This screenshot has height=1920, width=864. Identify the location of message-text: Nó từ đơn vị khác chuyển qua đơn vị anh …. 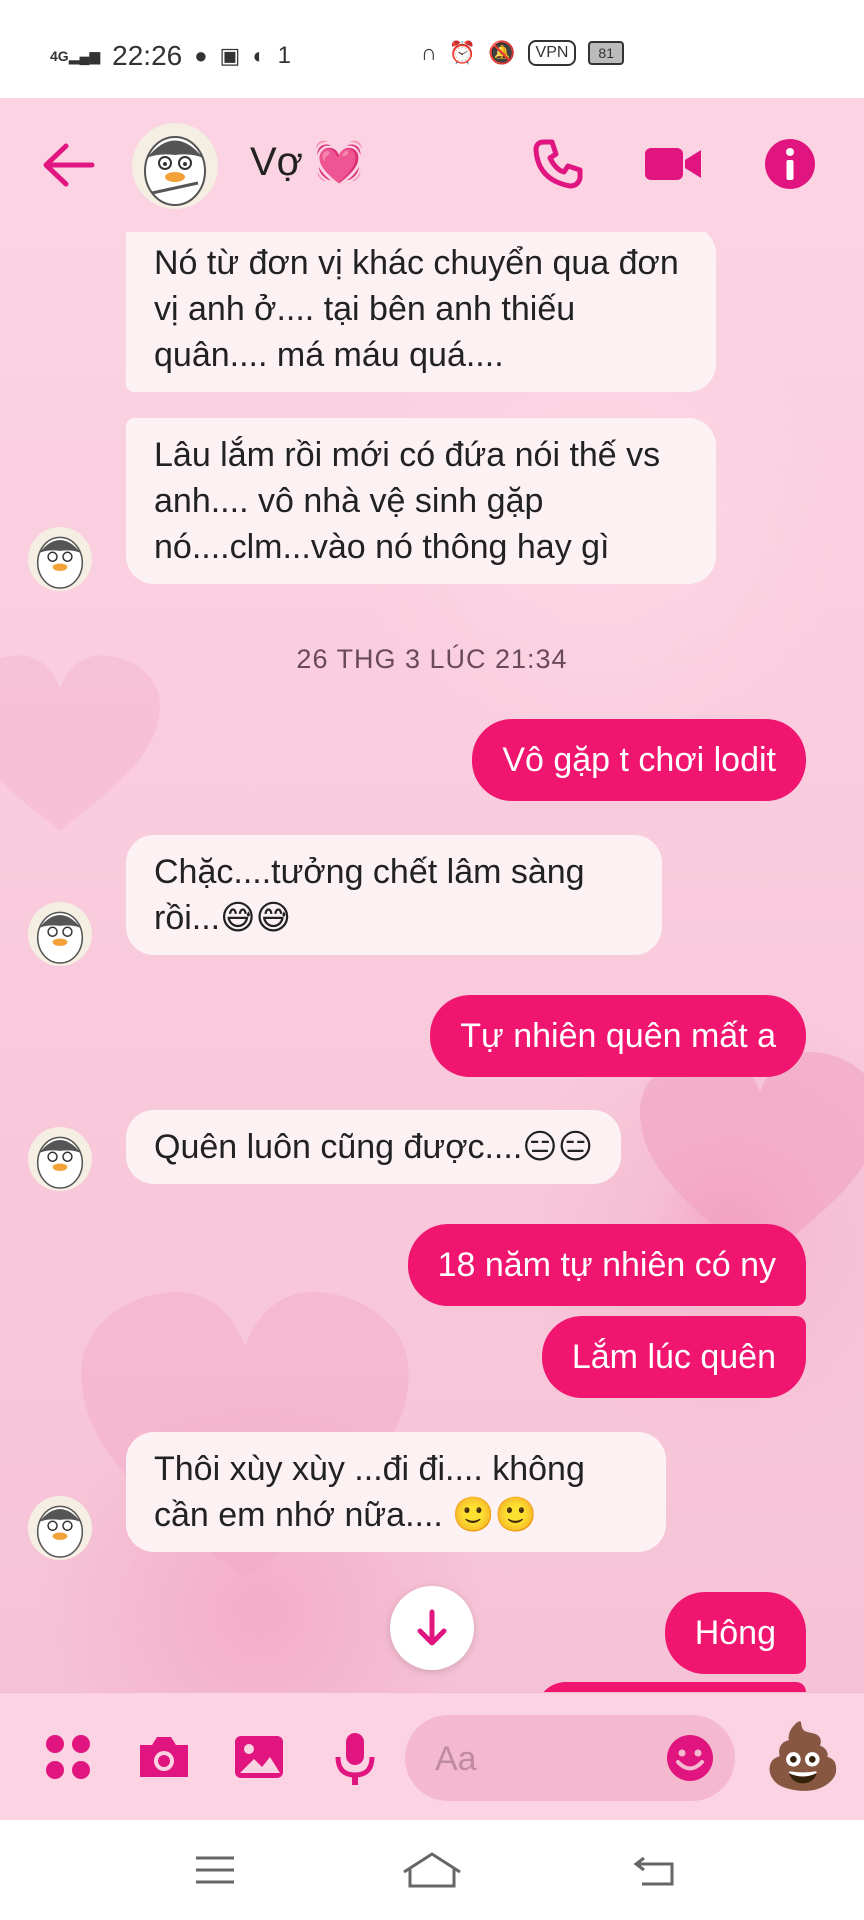
(416, 309).